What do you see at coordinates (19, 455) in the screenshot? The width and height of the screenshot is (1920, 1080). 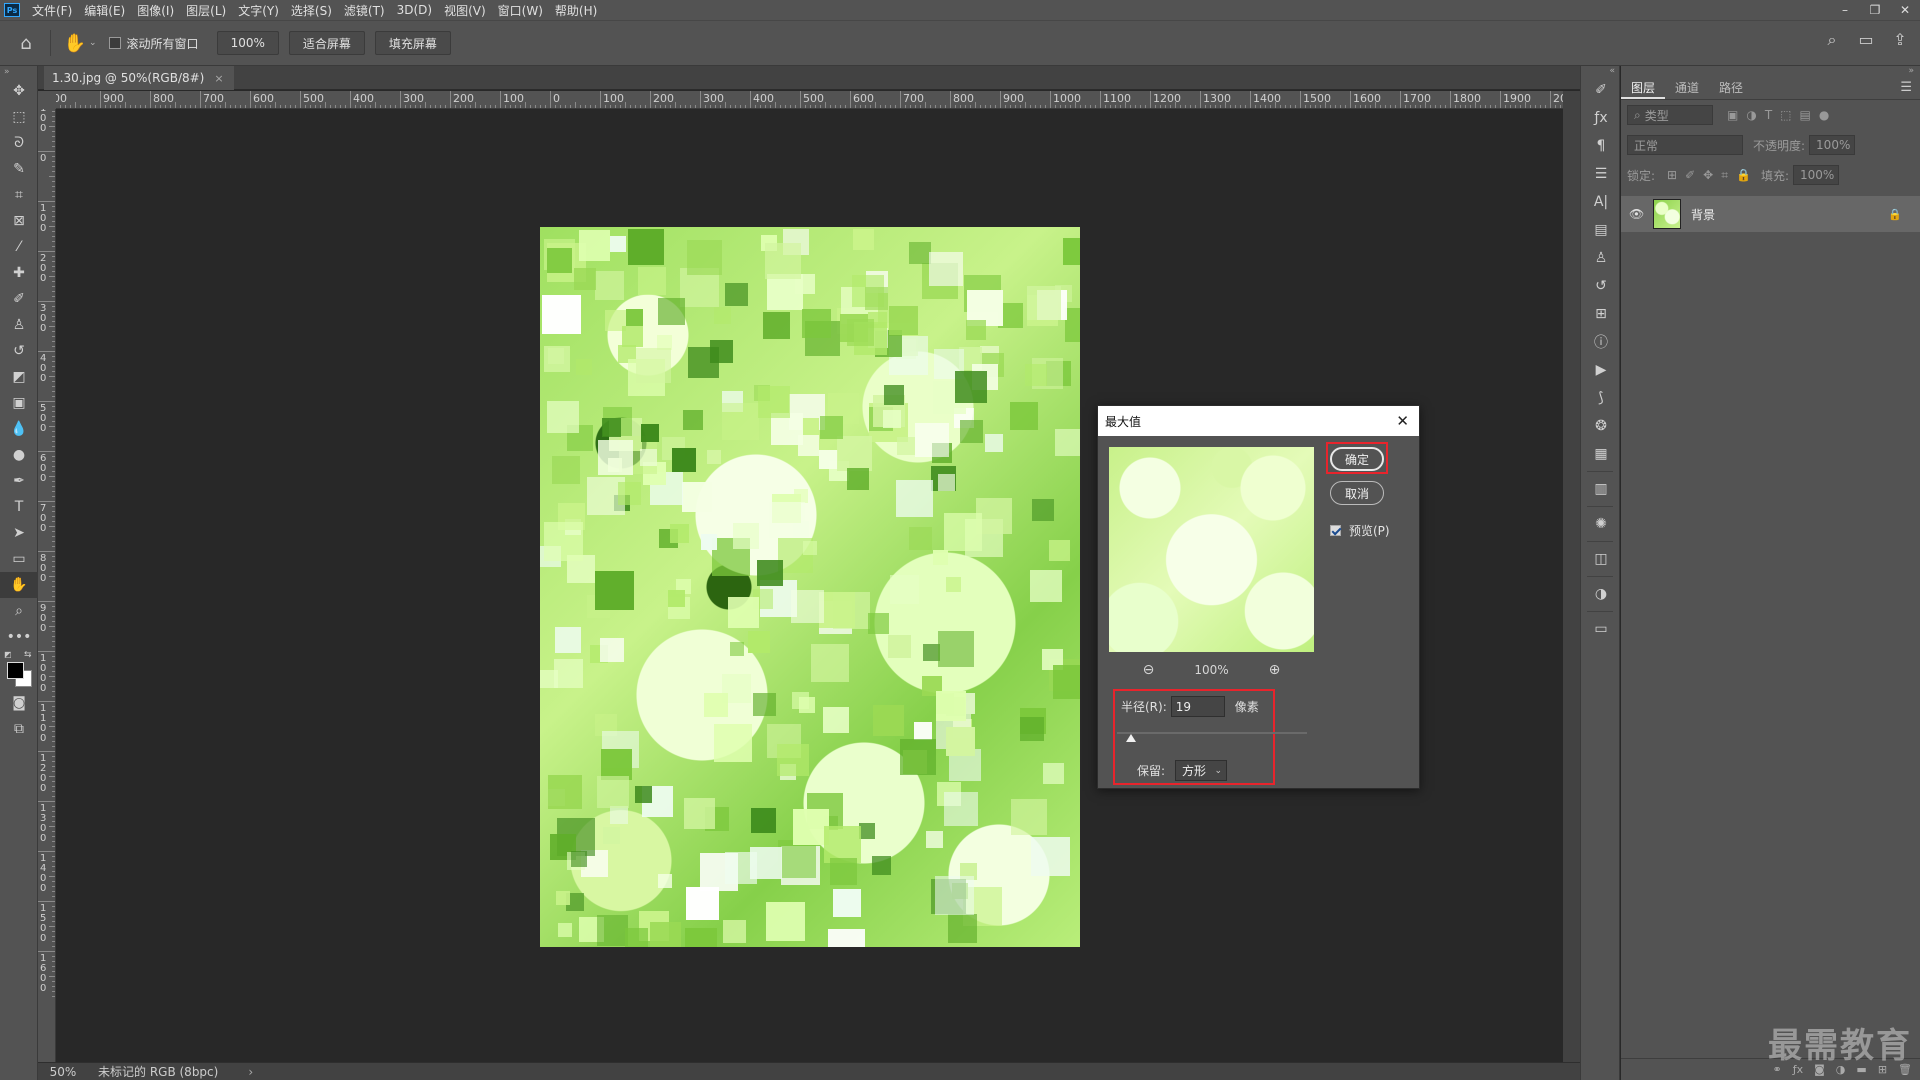 I see `dodge-tool-icon: ●` at bounding box center [19, 455].